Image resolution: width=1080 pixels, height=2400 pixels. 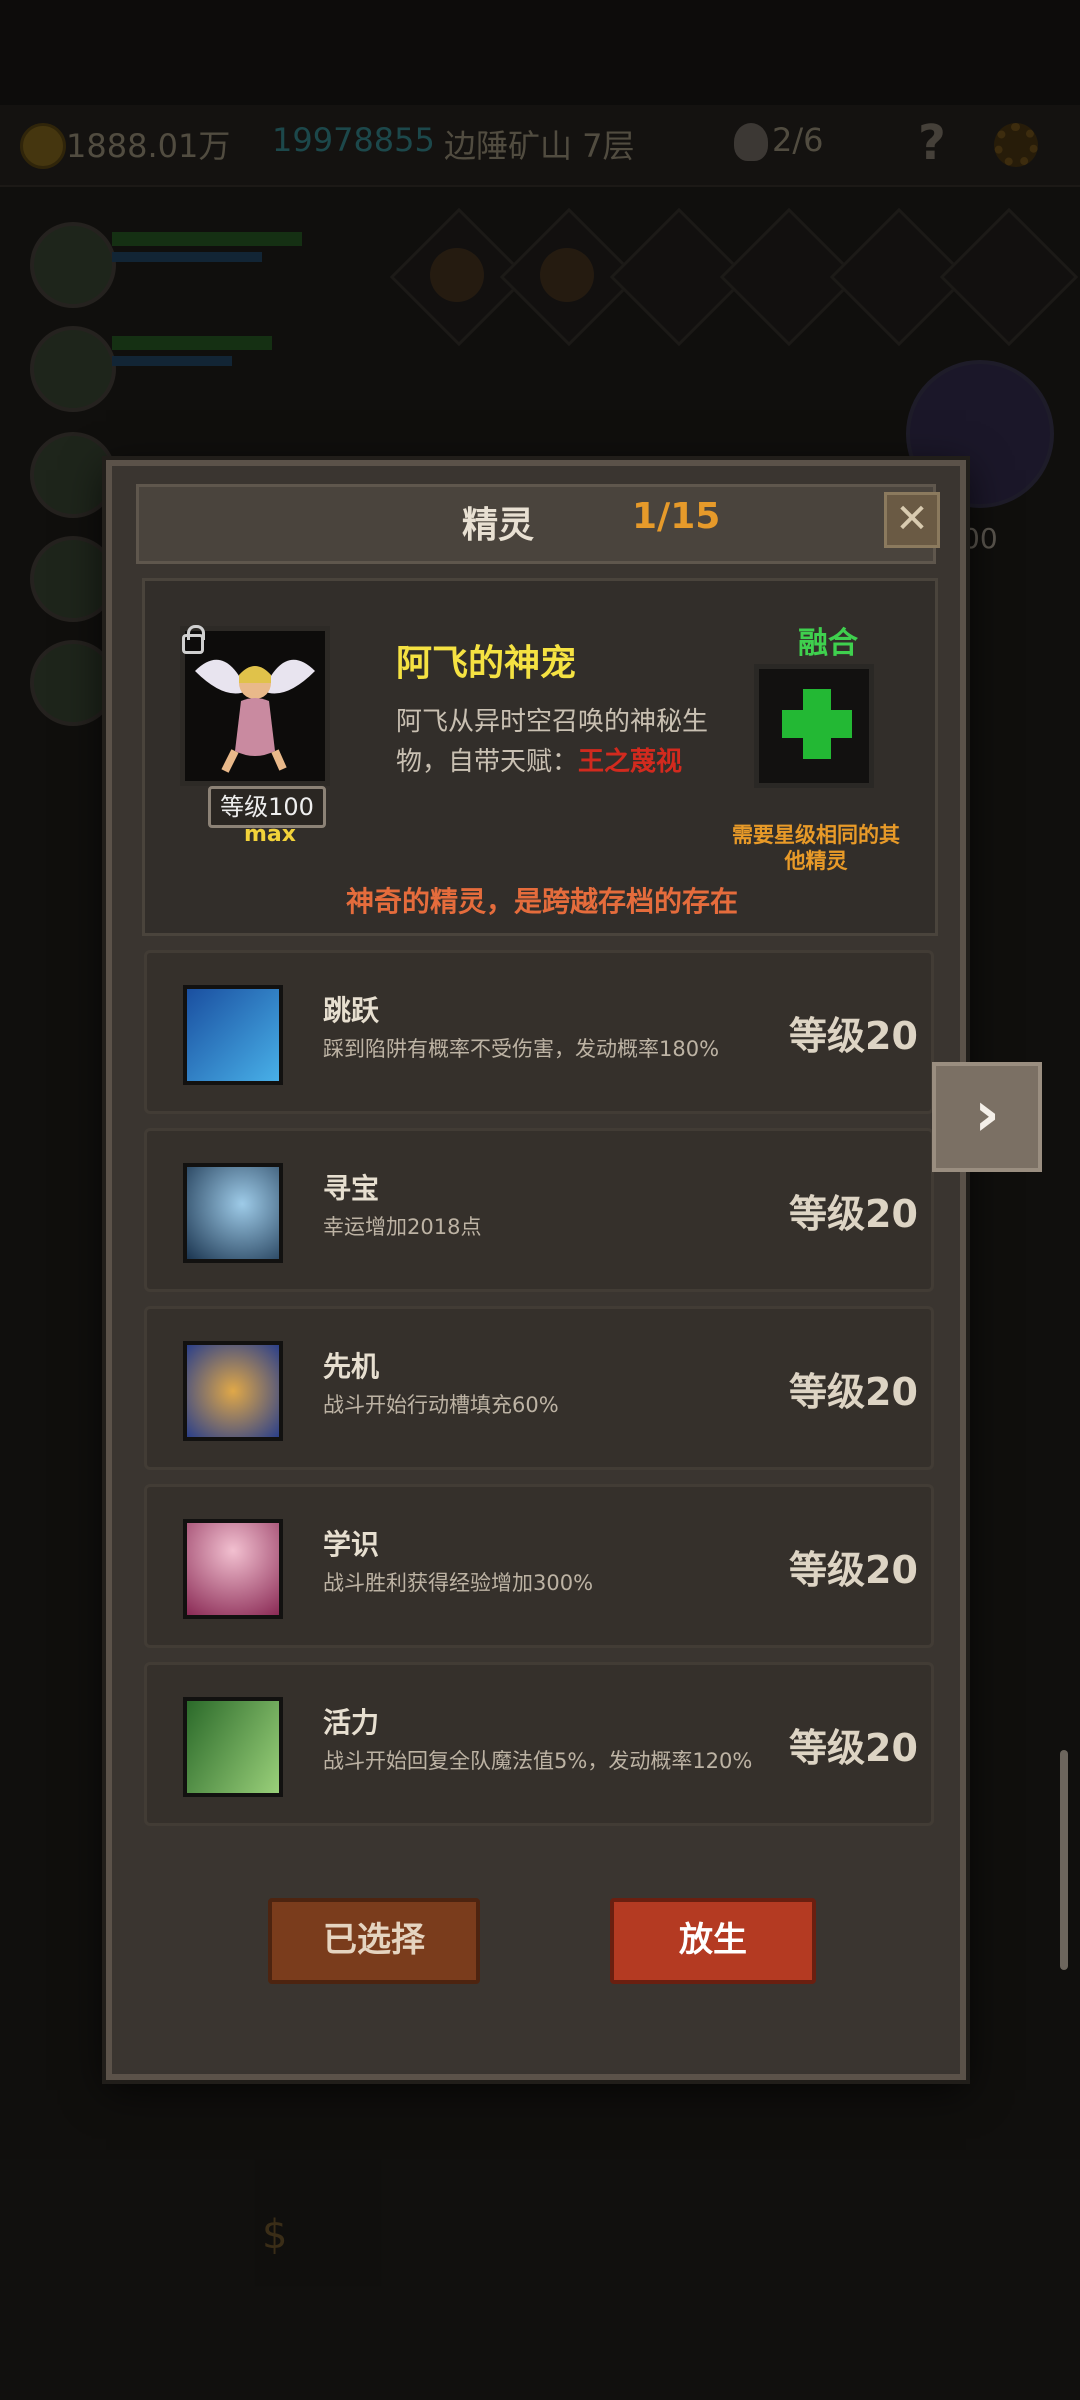 I want to click on max-level-label: max, so click(x=270, y=834).